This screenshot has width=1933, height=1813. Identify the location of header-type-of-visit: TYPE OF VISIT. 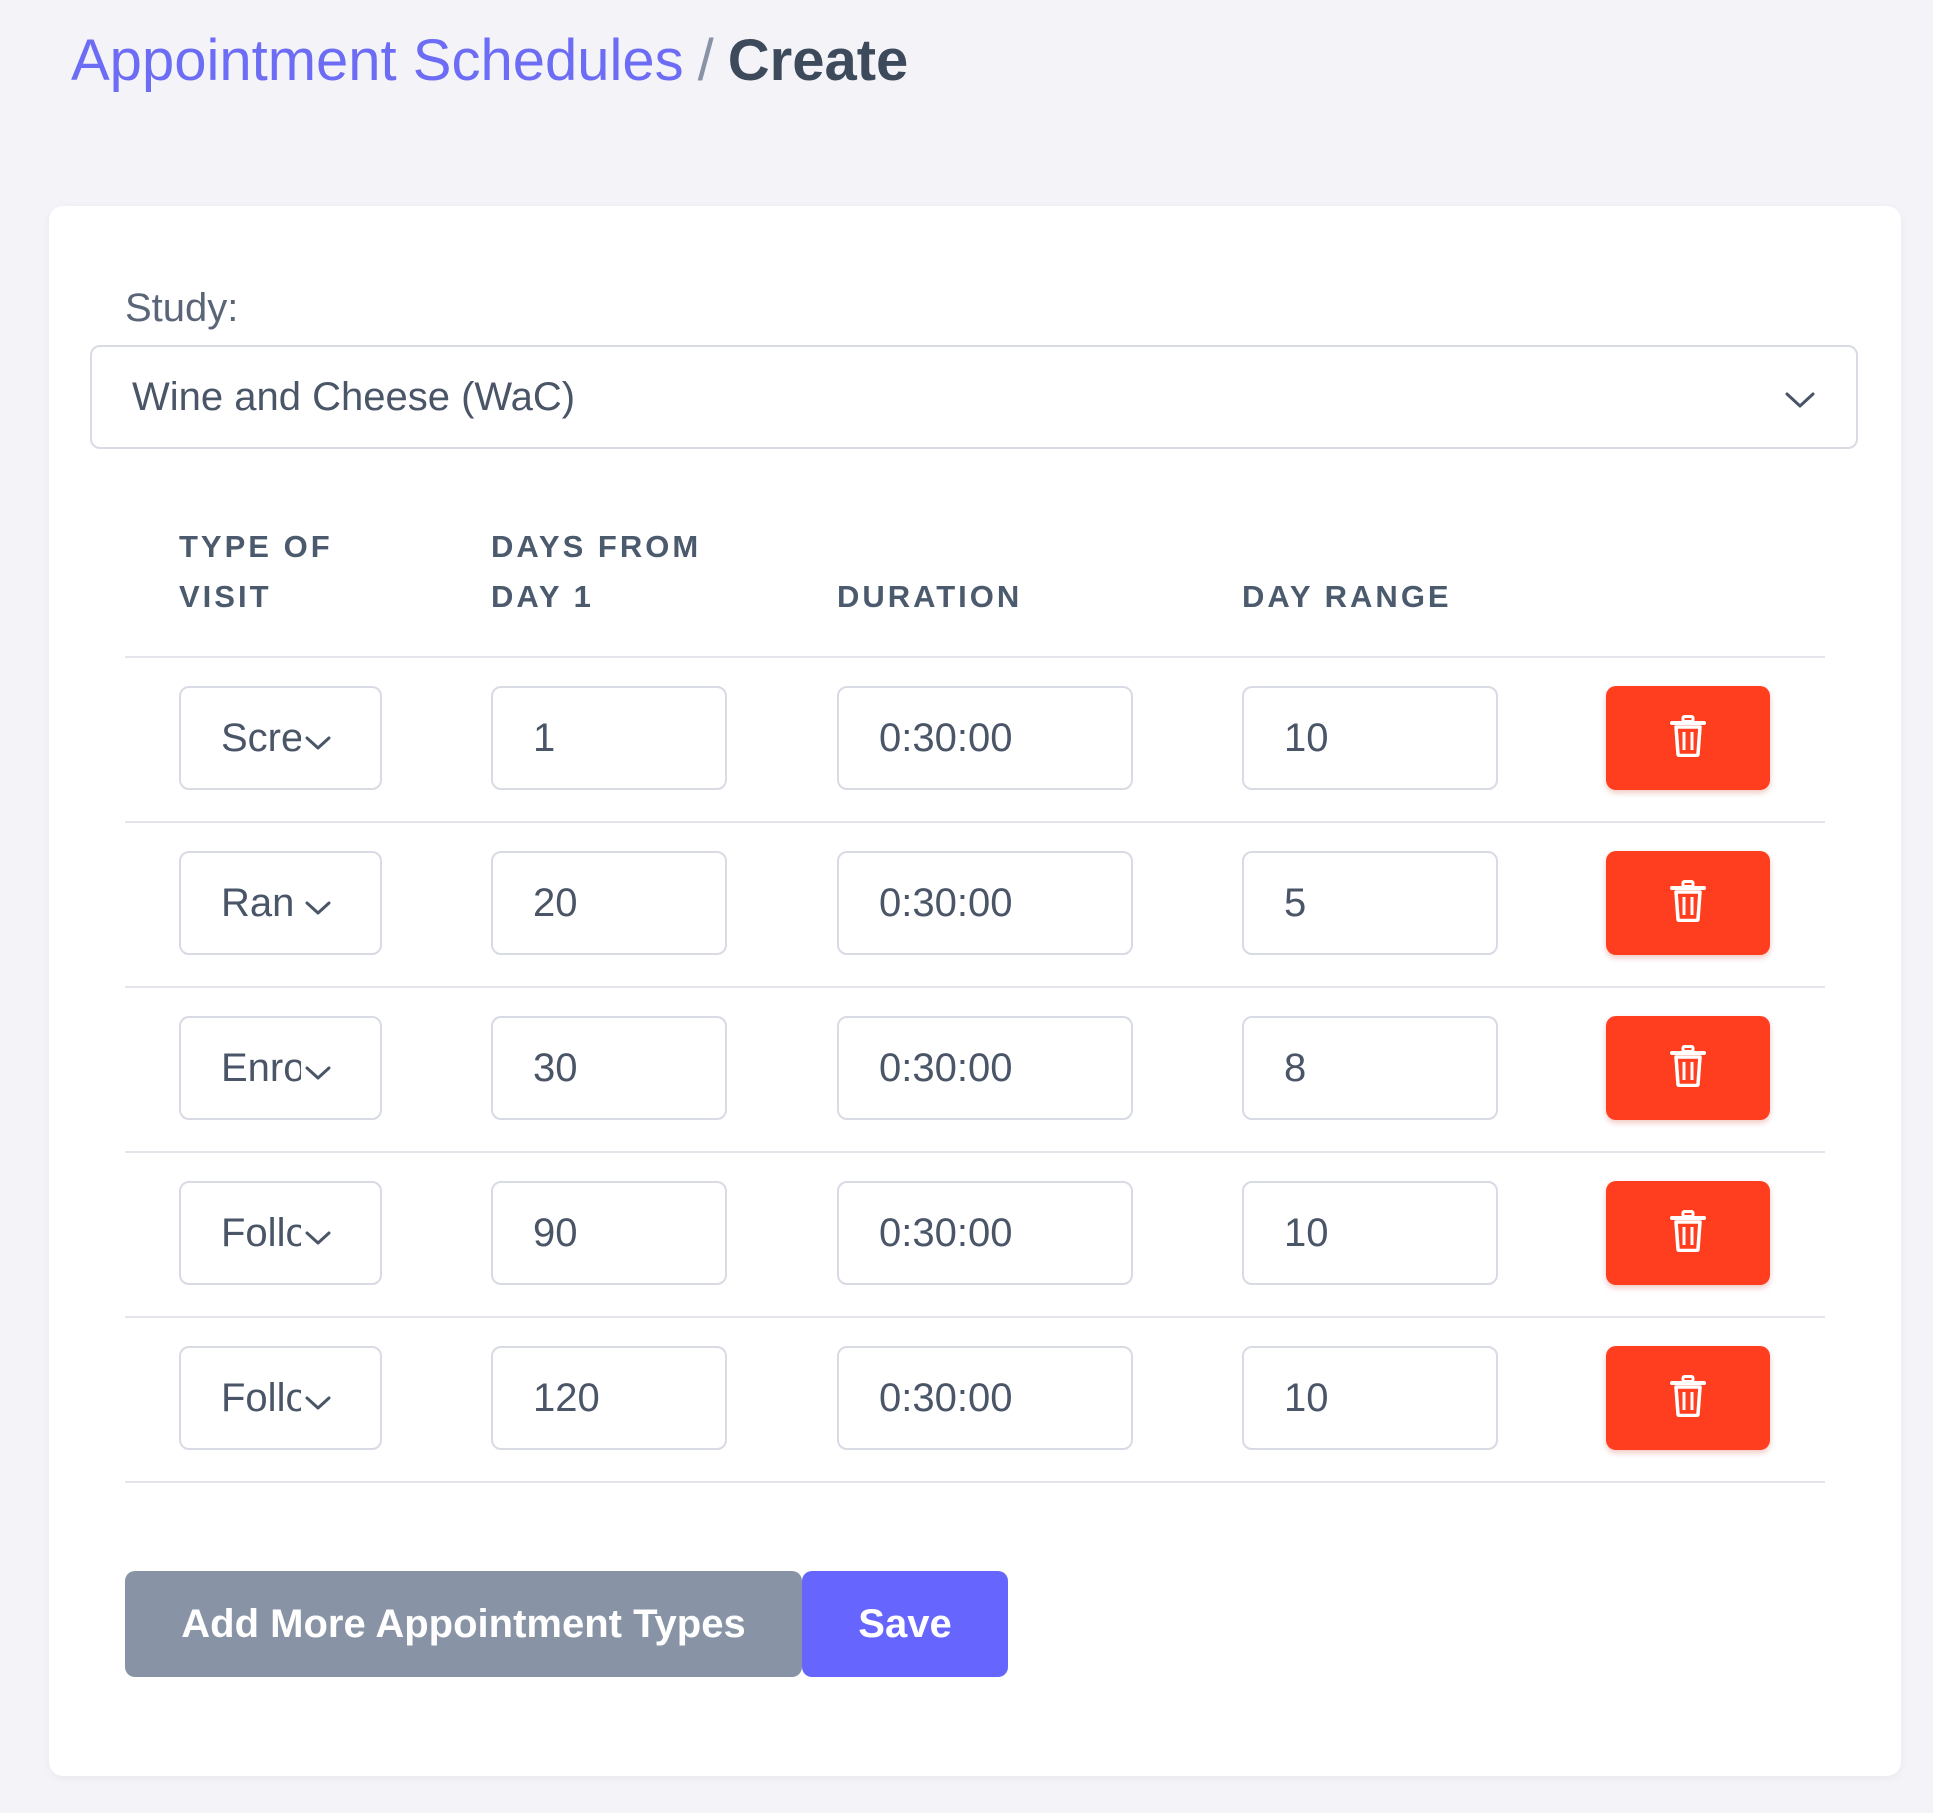
(256, 571).